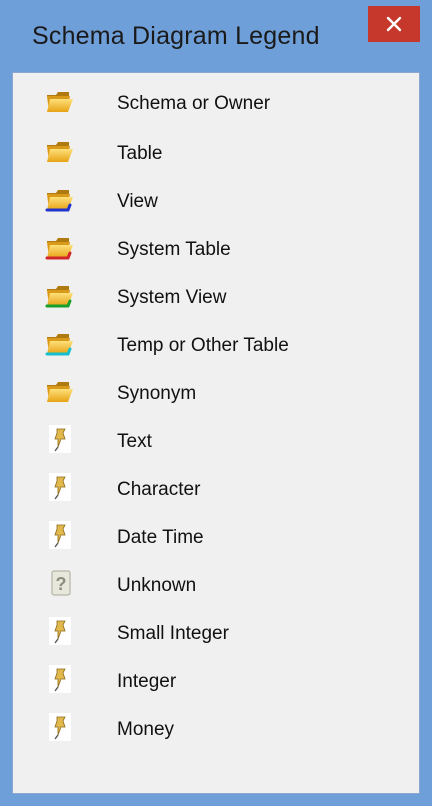 The height and width of the screenshot is (806, 432). Describe the element at coordinates (174, 249) in the screenshot. I see `legend-item-label: System Table` at that location.